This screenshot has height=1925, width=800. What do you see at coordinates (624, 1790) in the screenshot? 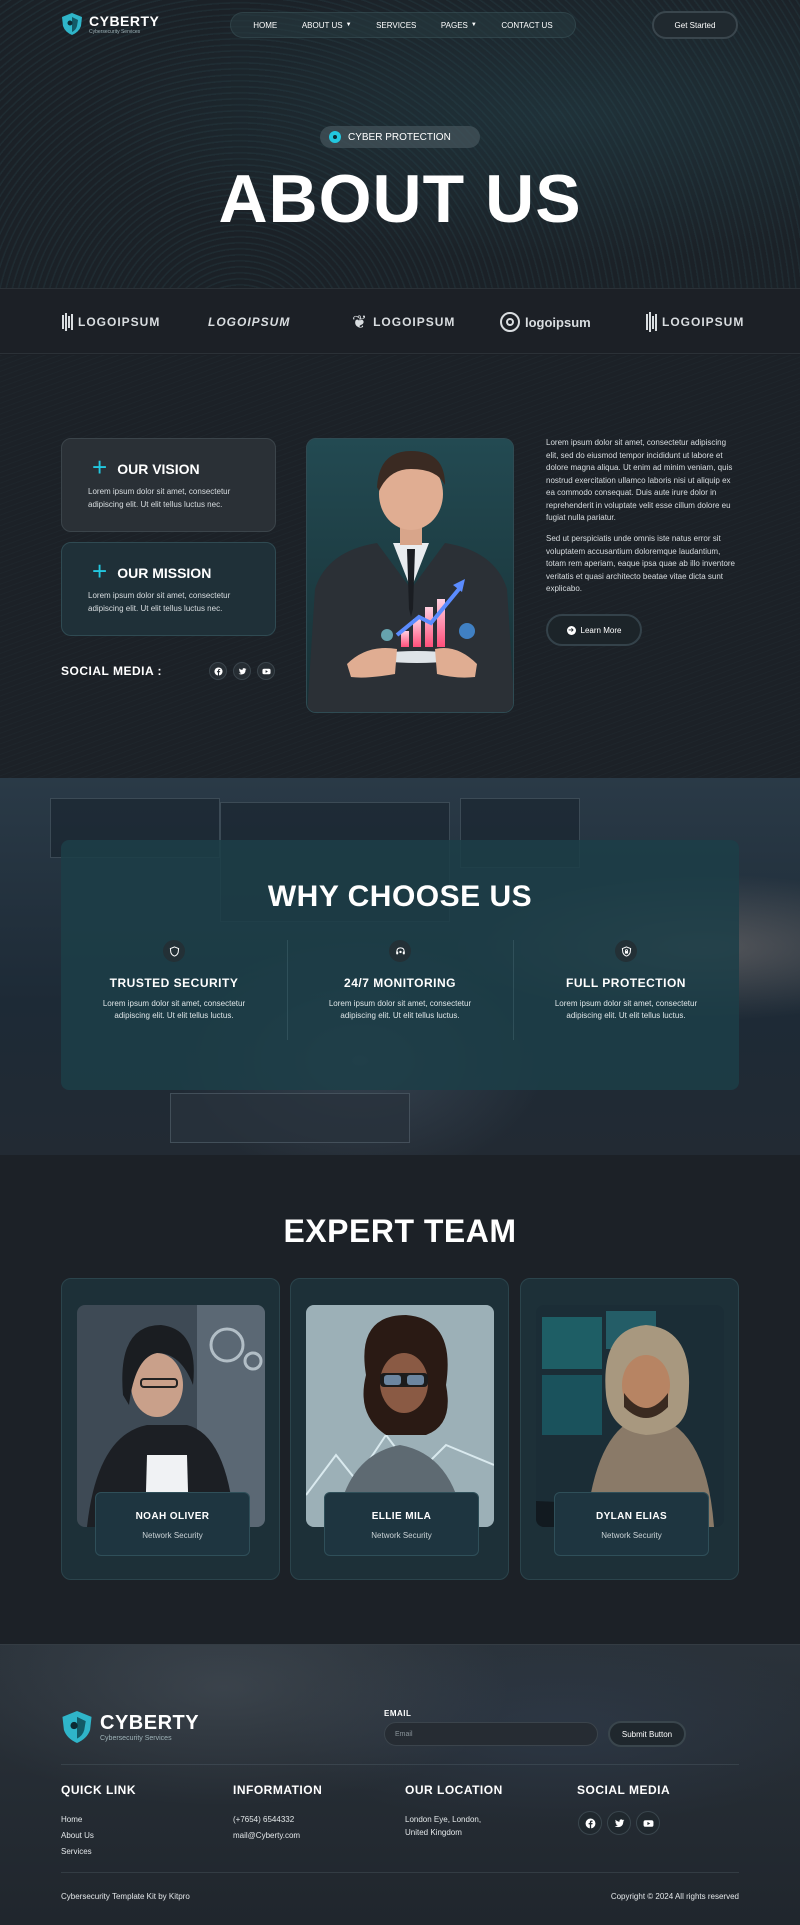
I see `footer-social-heading: SOCIAL MEDIA` at bounding box center [624, 1790].